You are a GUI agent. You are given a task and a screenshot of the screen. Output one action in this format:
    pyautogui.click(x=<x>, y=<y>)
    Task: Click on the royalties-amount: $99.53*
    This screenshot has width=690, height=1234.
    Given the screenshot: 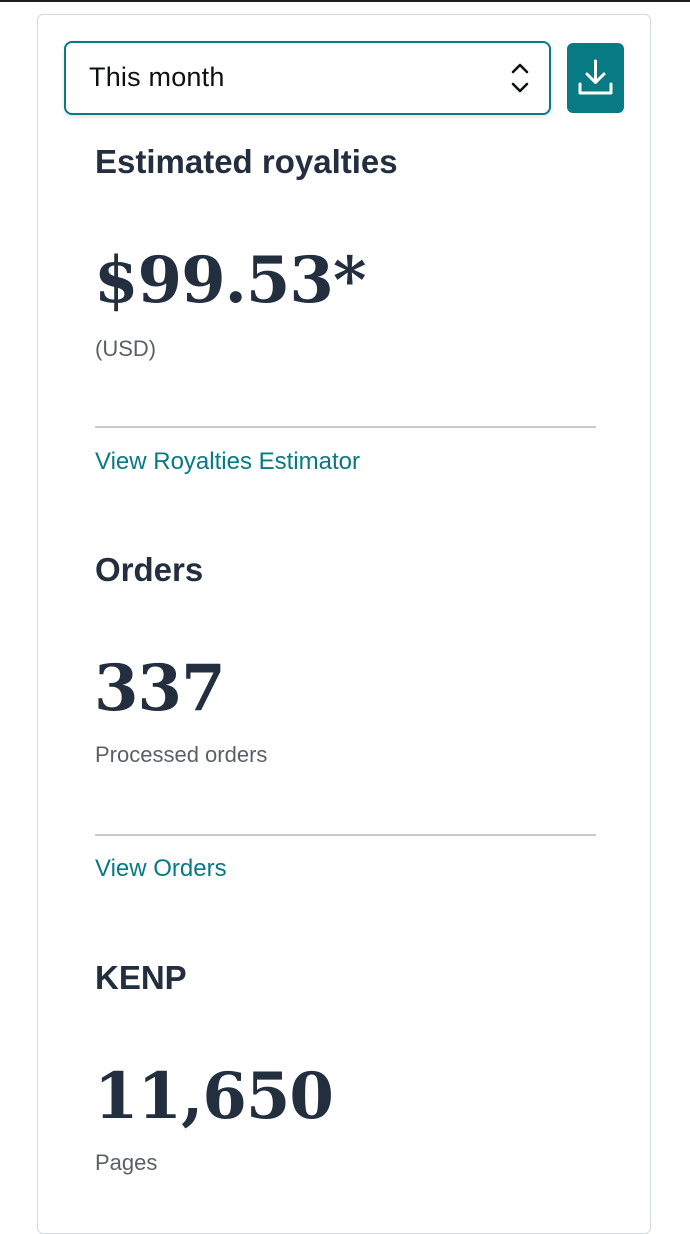 What is the action you would take?
    pyautogui.click(x=230, y=280)
    